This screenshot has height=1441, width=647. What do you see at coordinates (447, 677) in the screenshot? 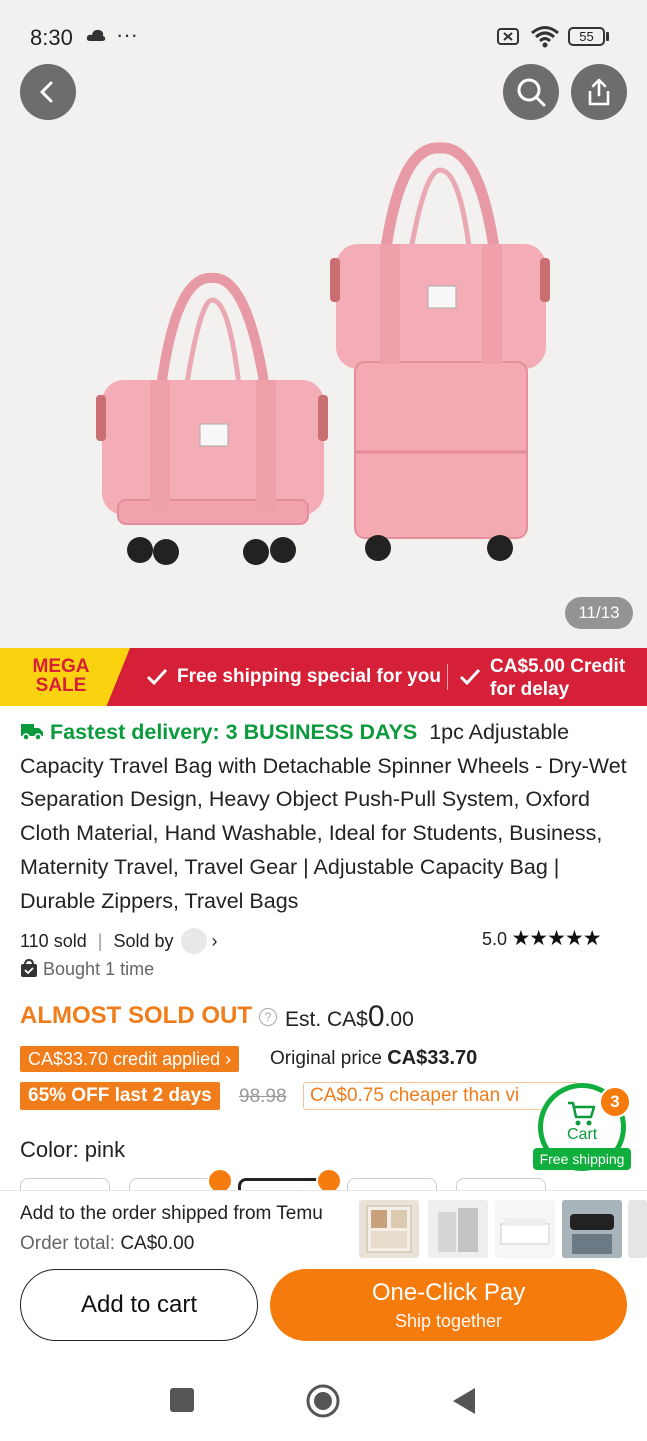
I see `banner-divider` at bounding box center [447, 677].